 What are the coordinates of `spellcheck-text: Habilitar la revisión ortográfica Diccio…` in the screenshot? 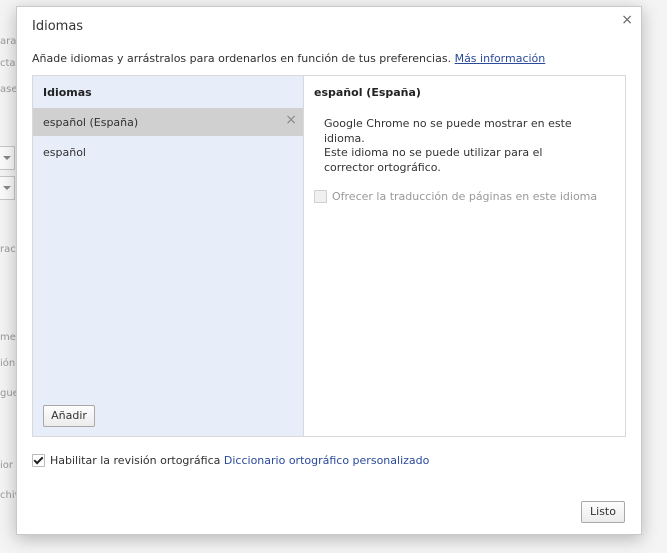 It's located at (239, 460).